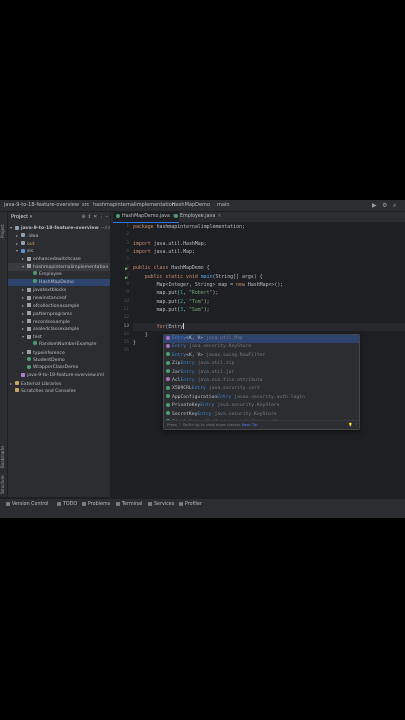 Image resolution: width=405 pixels, height=720 pixels. I want to click on tree-item: ▾java-9-to-18-feature-overview~/IdeaProj, so click(59, 228).